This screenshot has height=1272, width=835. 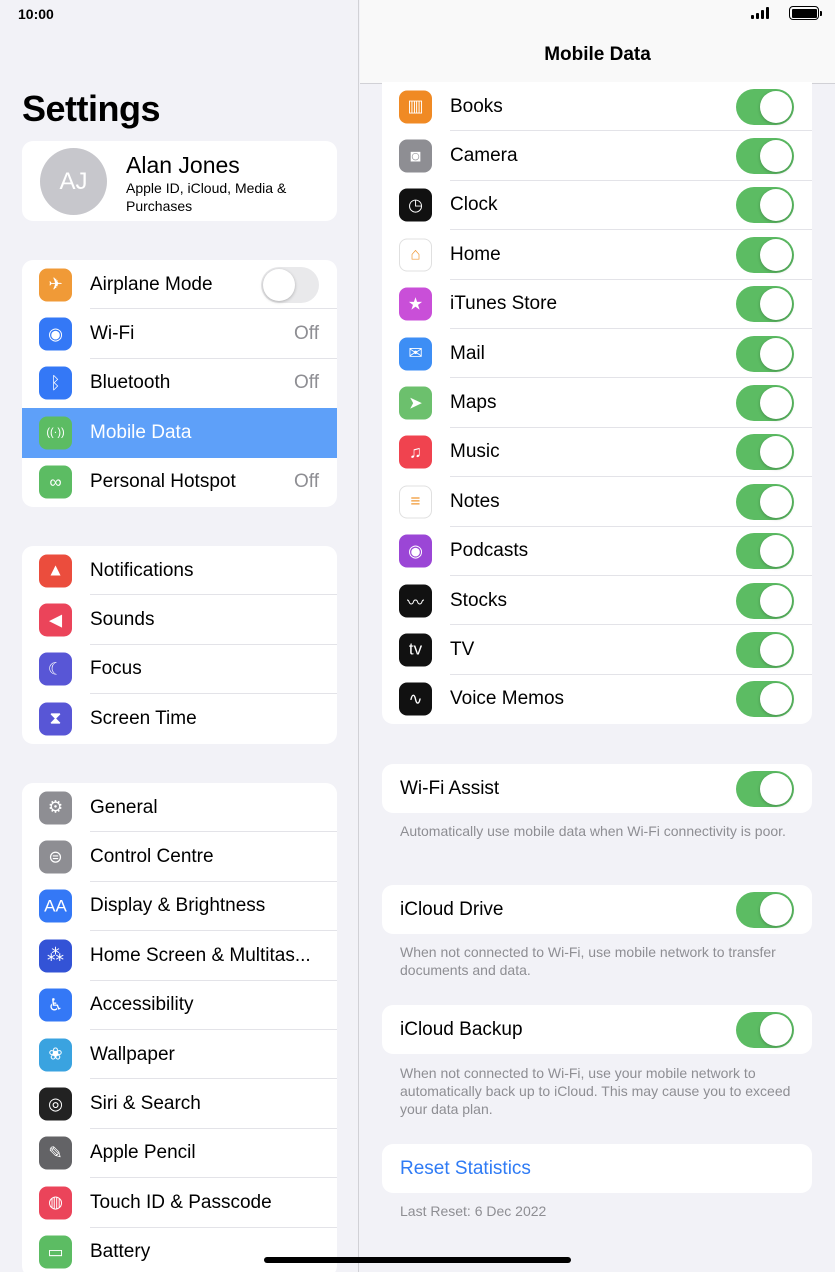 What do you see at coordinates (450, 788) in the screenshot?
I see `wifi-assist-label: Wi-Fi Assist` at bounding box center [450, 788].